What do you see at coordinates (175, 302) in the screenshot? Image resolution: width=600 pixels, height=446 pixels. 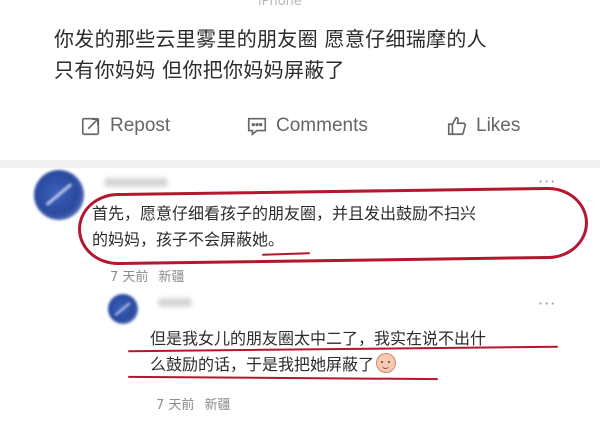 I see `reply-name` at bounding box center [175, 302].